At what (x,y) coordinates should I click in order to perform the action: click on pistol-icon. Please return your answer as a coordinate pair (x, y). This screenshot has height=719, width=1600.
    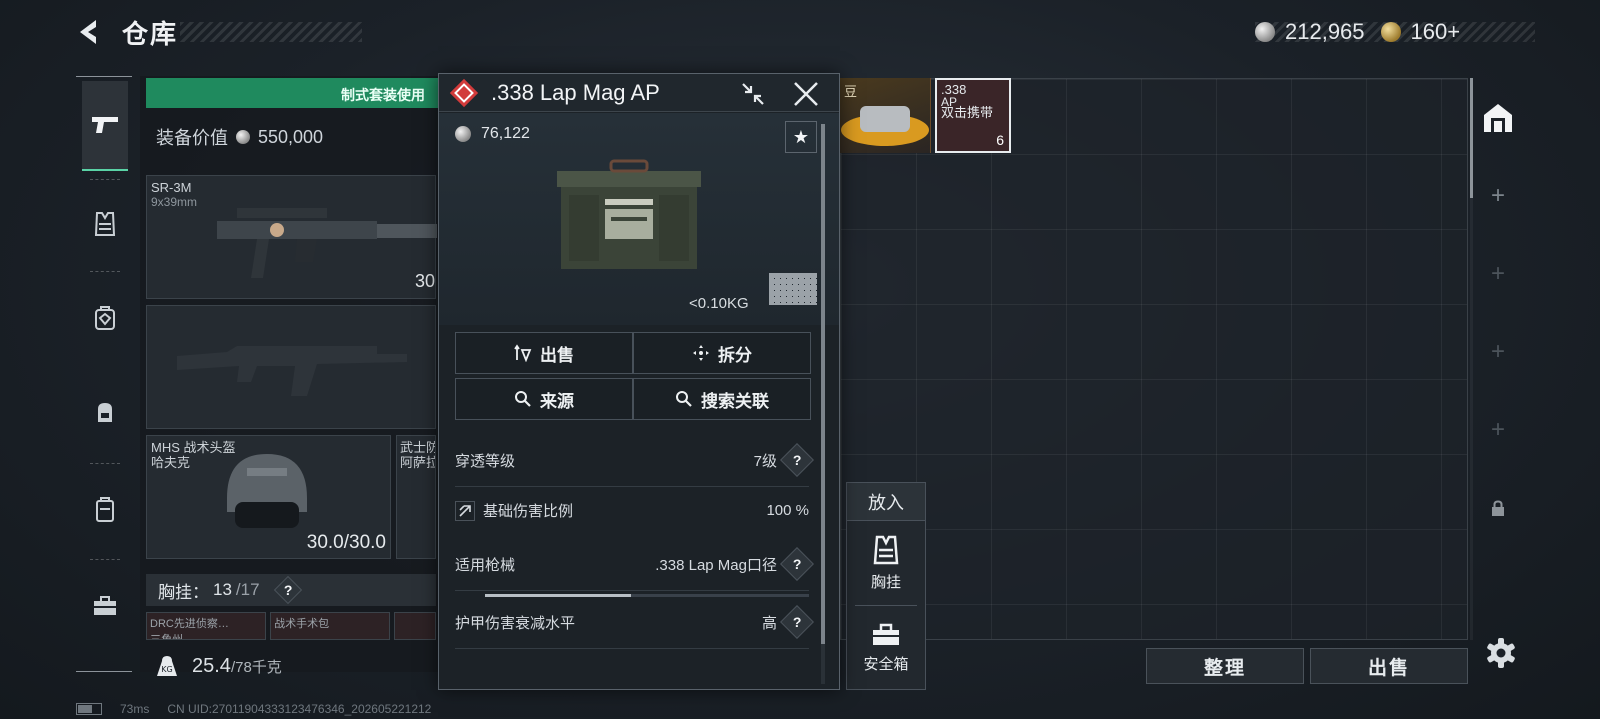
    Looking at the image, I should click on (105, 125).